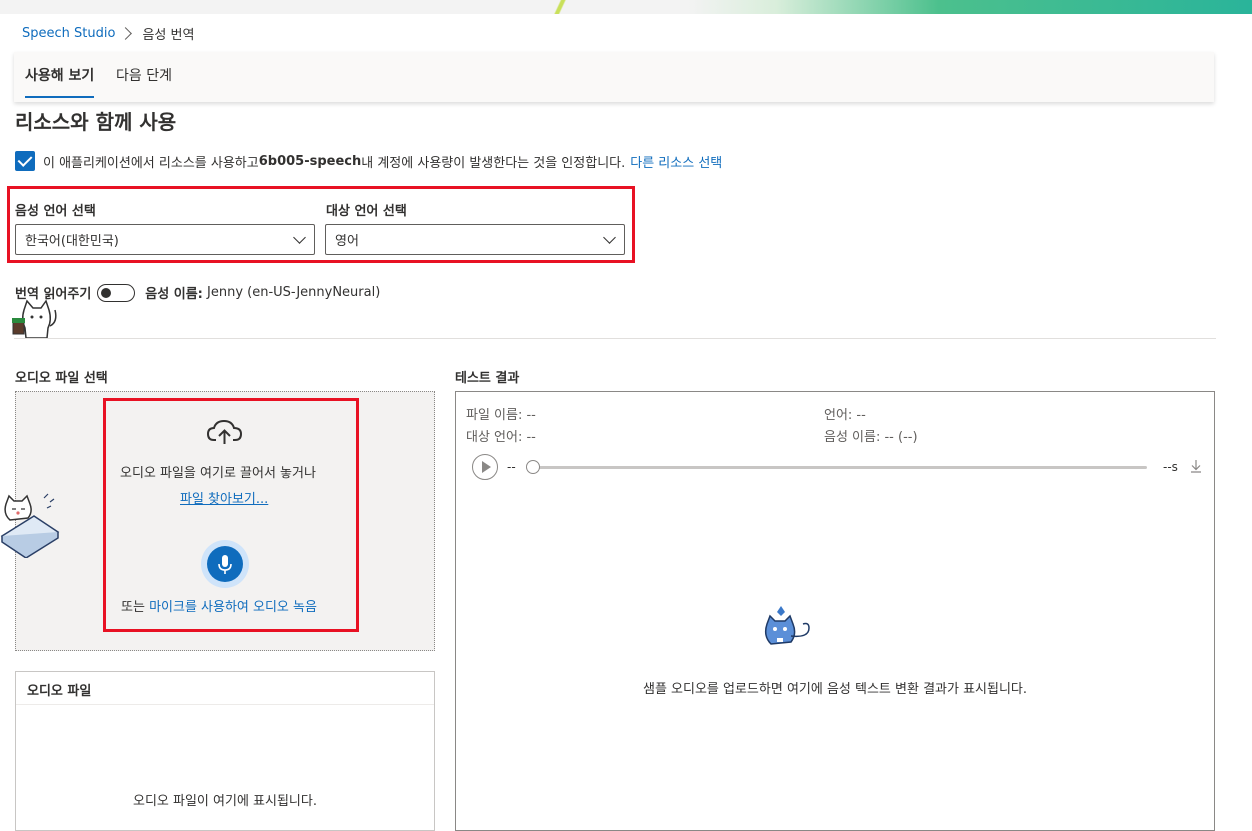 This screenshot has height=831, width=1252. I want to click on result-language: 언어: --, so click(845, 415).